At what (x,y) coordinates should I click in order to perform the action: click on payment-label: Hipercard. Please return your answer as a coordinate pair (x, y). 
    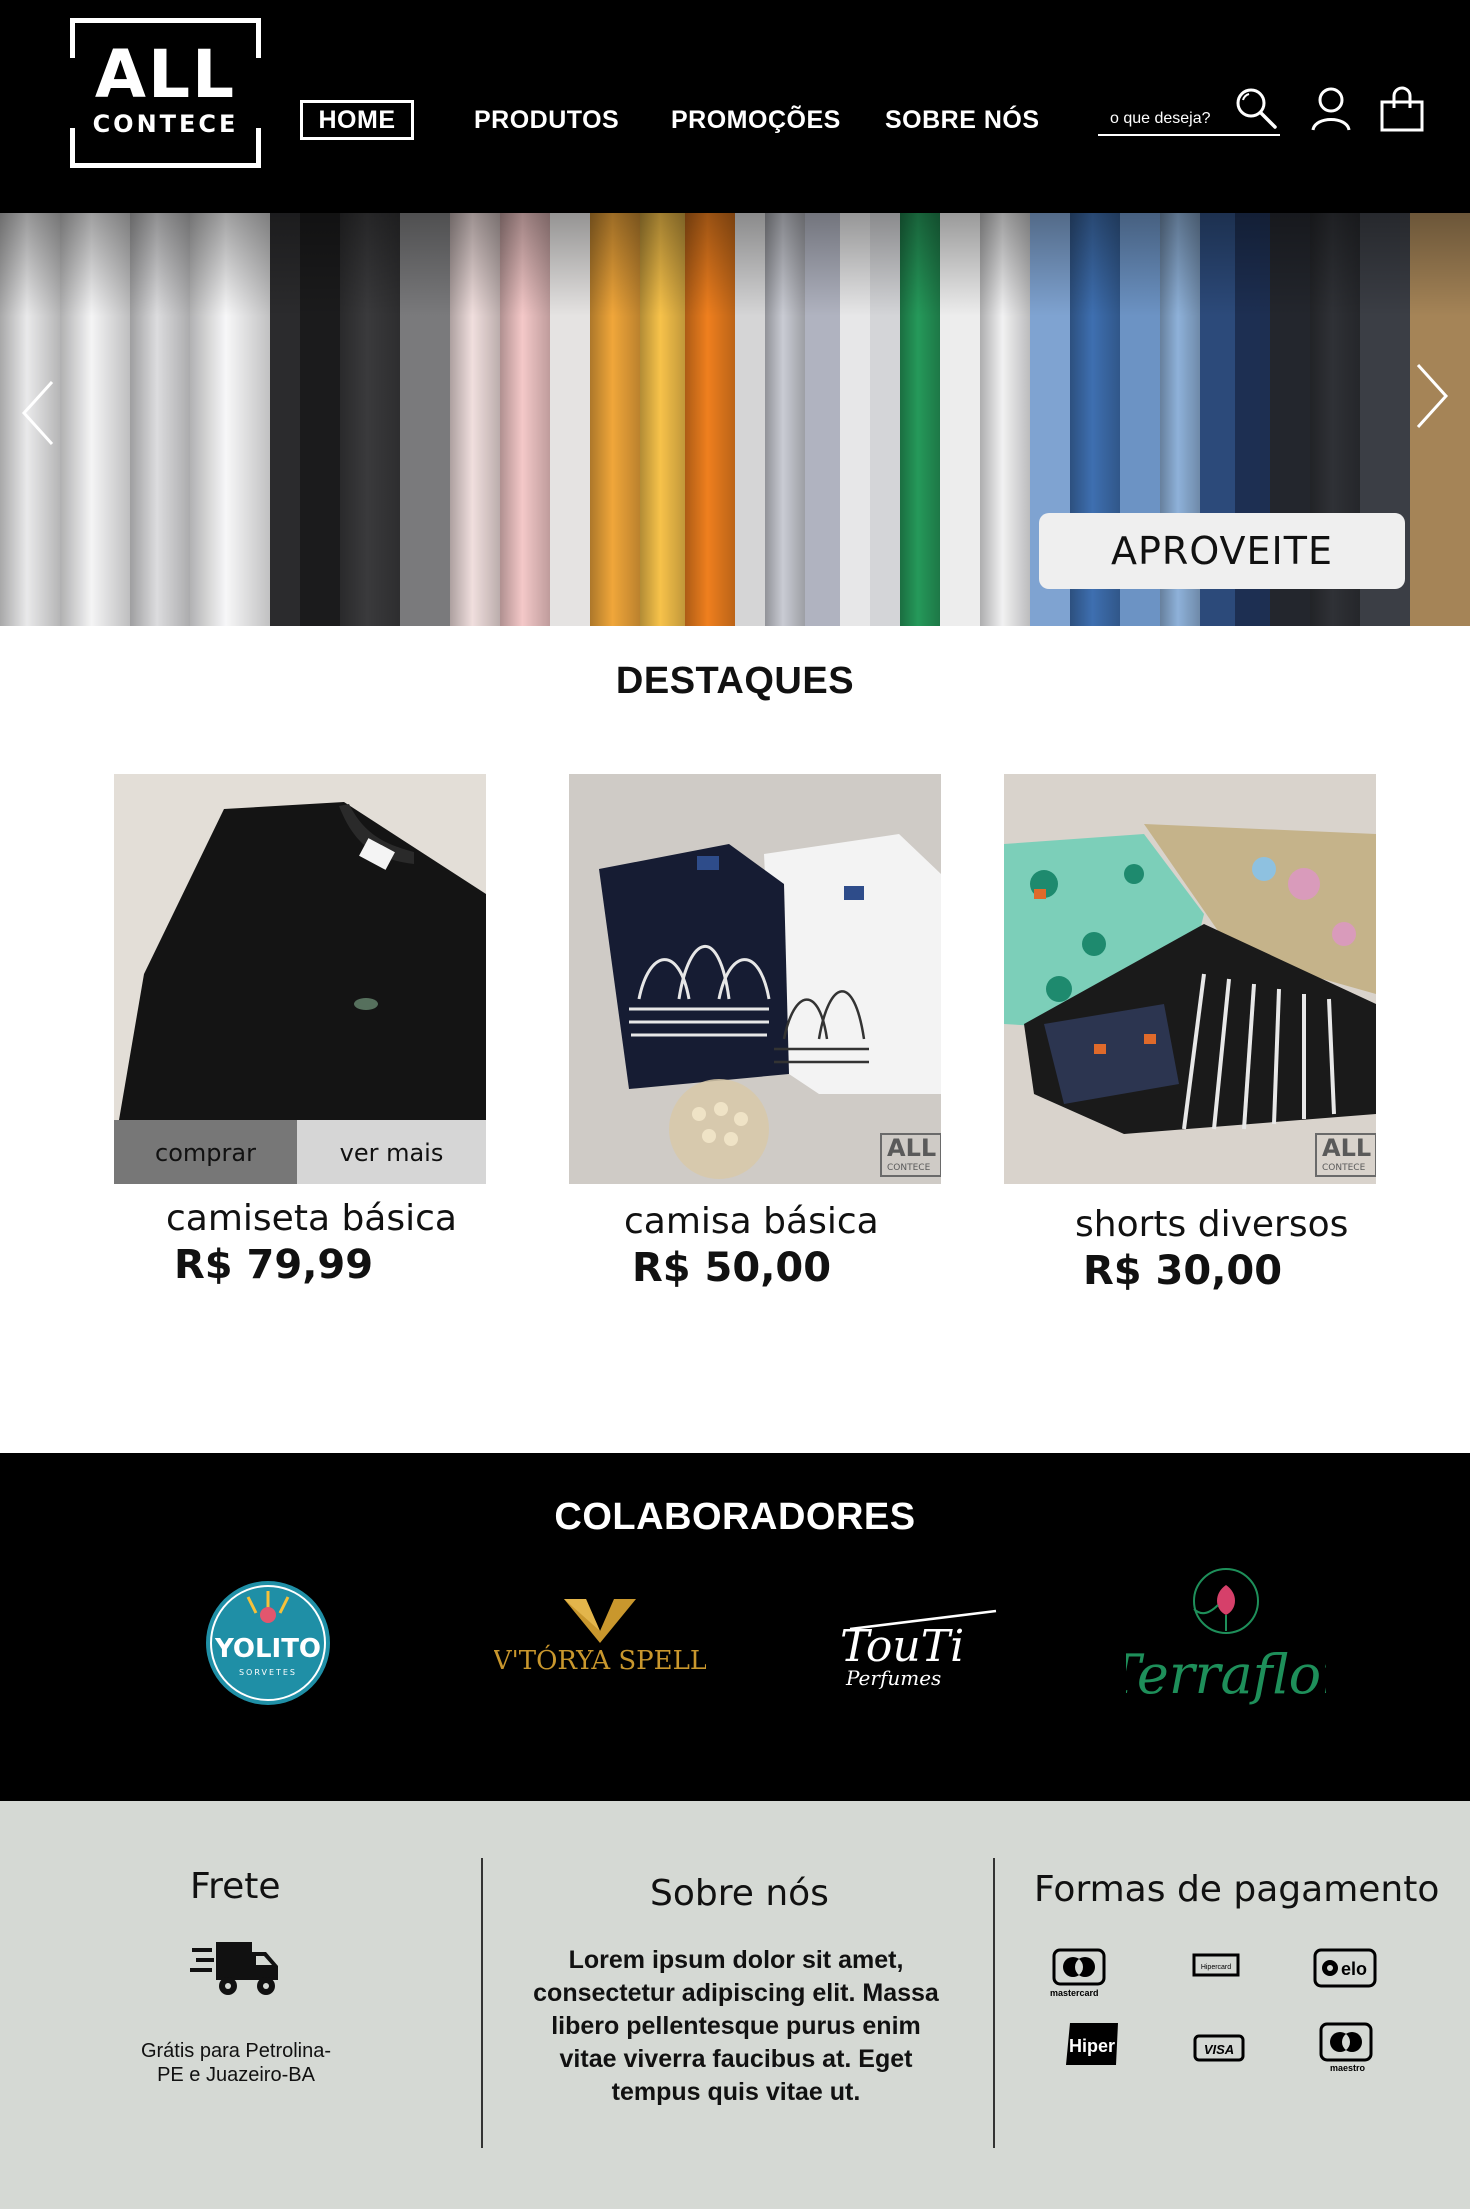
    Looking at the image, I should click on (1216, 1967).